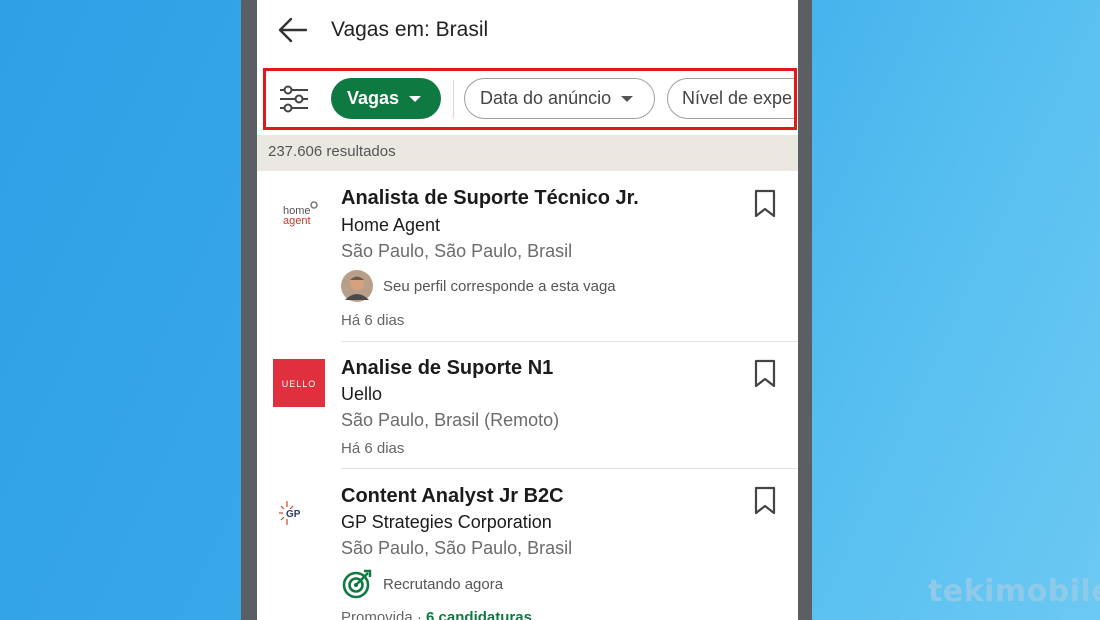 This screenshot has width=1100, height=620. I want to click on chip-nivel-experiencia: Nível de expe, so click(732, 98).